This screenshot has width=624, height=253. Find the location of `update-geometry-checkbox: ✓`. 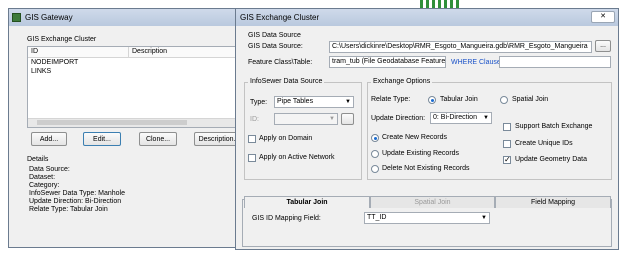

update-geometry-checkbox: ✓ is located at coordinates (507, 160).